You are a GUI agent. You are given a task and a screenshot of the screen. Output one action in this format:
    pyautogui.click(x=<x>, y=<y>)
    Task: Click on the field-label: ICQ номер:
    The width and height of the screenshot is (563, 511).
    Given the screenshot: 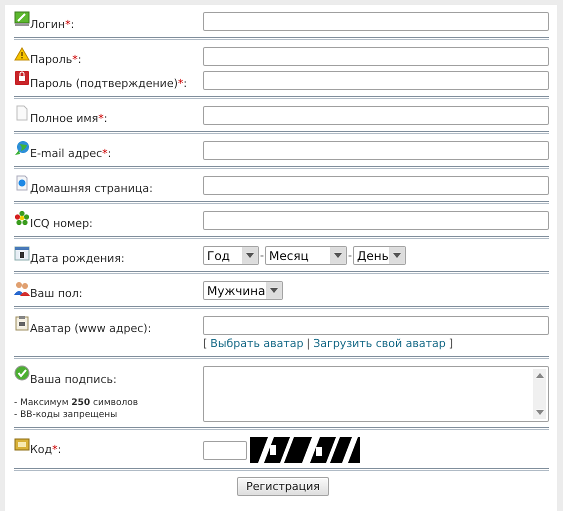 What is the action you would take?
    pyautogui.click(x=62, y=224)
    